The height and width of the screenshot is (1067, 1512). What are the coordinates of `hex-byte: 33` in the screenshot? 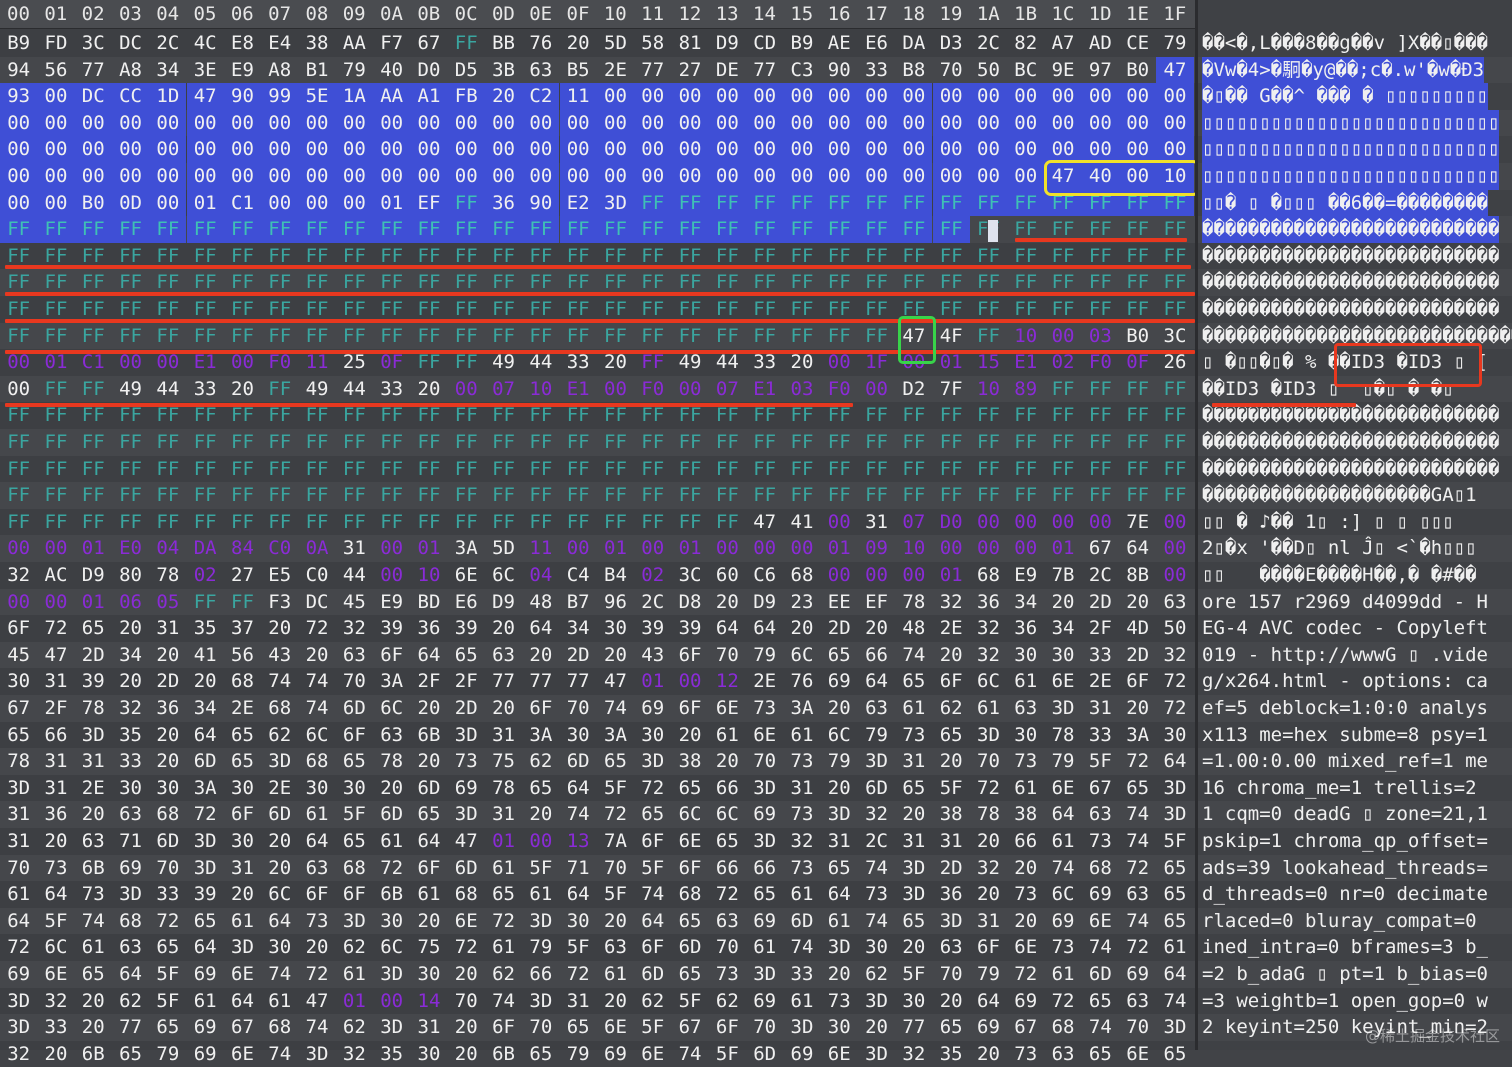 It's located at (801, 974).